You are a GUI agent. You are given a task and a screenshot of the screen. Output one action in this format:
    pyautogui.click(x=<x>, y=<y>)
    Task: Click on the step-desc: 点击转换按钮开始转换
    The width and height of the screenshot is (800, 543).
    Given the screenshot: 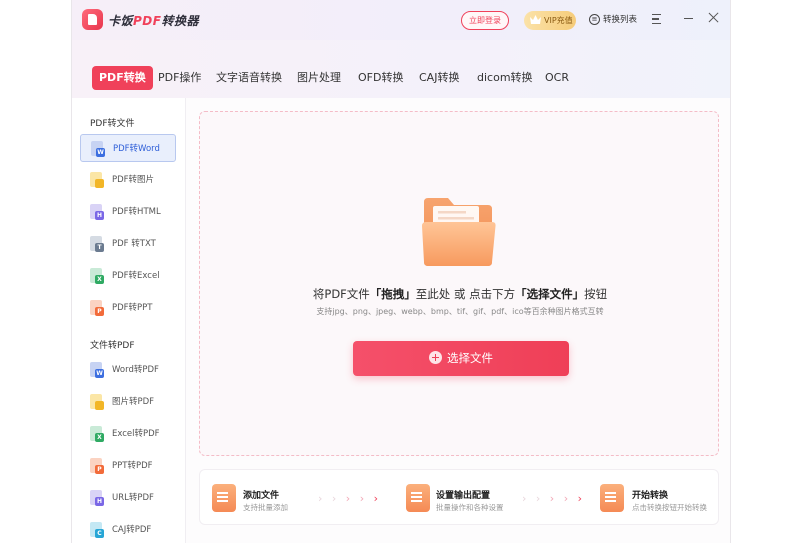 What is the action you would take?
    pyautogui.click(x=669, y=507)
    